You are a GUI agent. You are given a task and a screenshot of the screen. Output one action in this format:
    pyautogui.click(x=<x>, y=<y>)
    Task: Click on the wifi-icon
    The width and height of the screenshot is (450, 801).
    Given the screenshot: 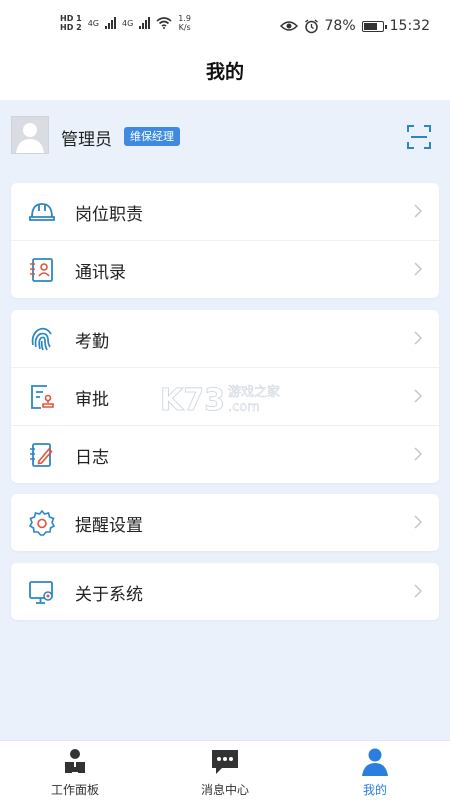 What is the action you would take?
    pyautogui.click(x=164, y=23)
    